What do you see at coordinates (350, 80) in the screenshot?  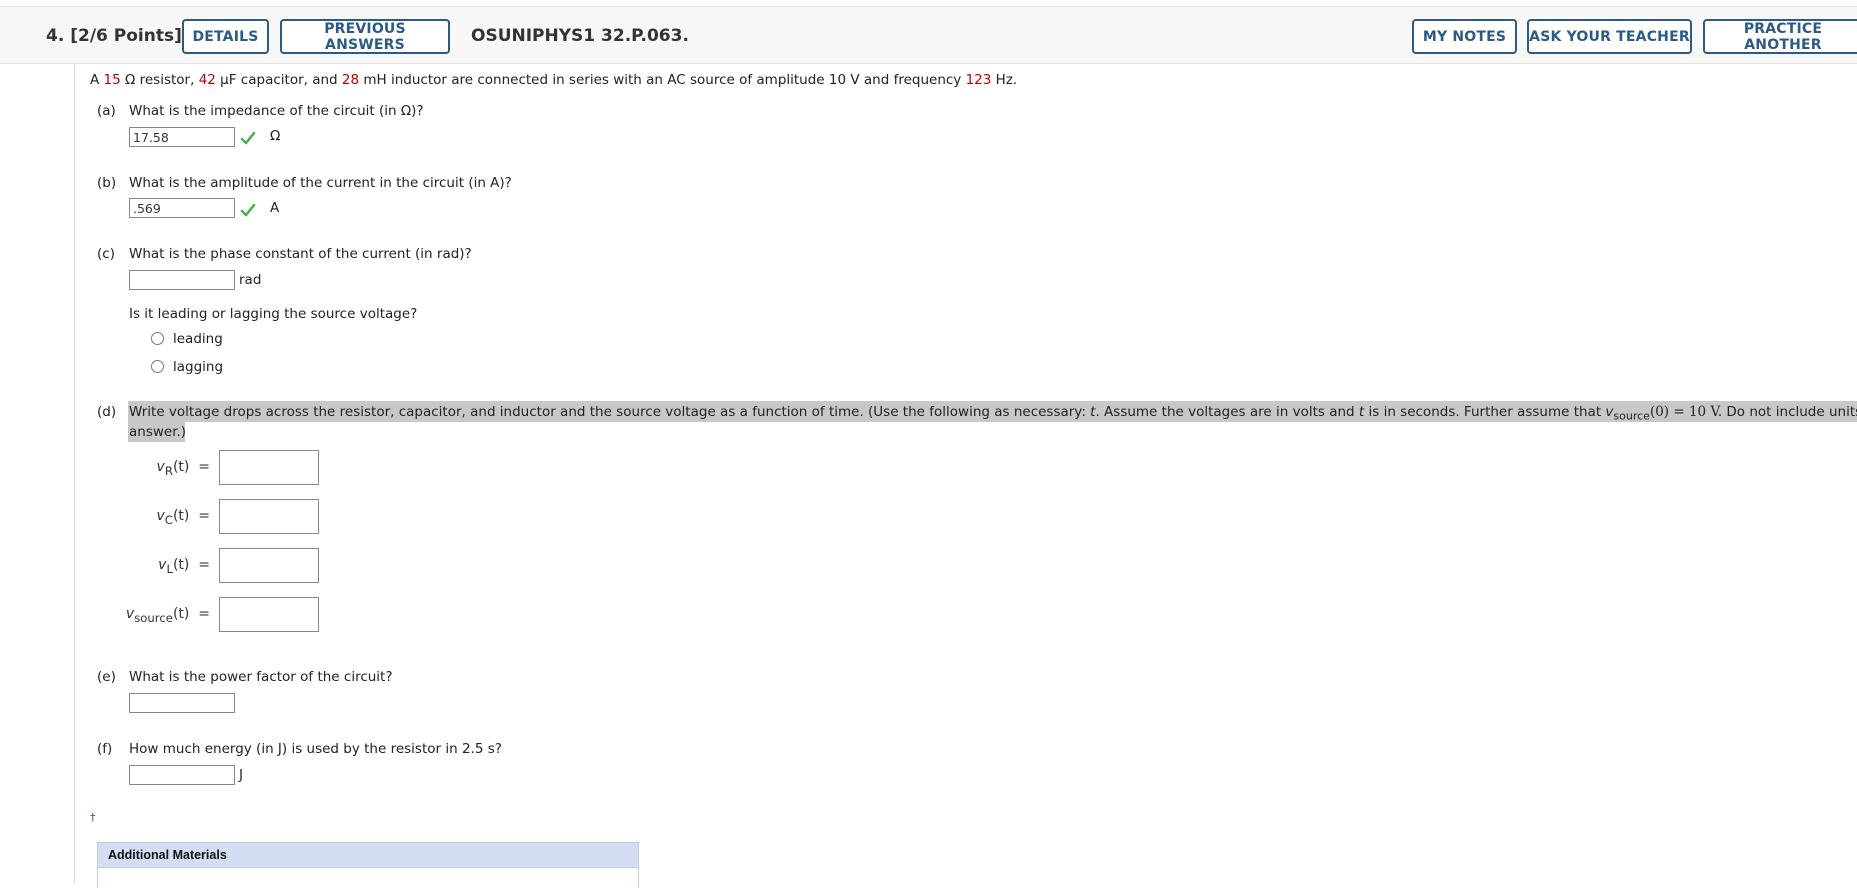 I see `inductance-value: 28` at bounding box center [350, 80].